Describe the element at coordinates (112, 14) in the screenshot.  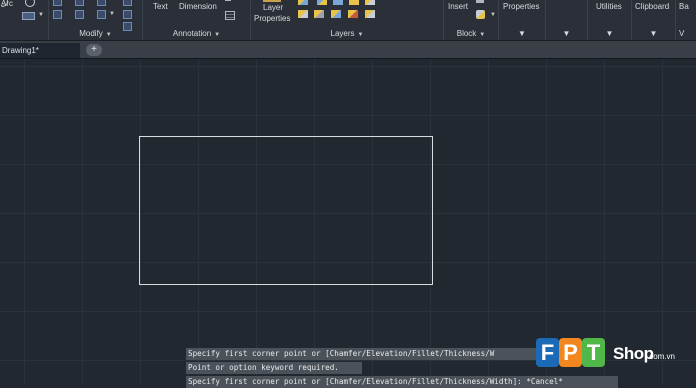
I see `fillet-dropdown: ▼` at that location.